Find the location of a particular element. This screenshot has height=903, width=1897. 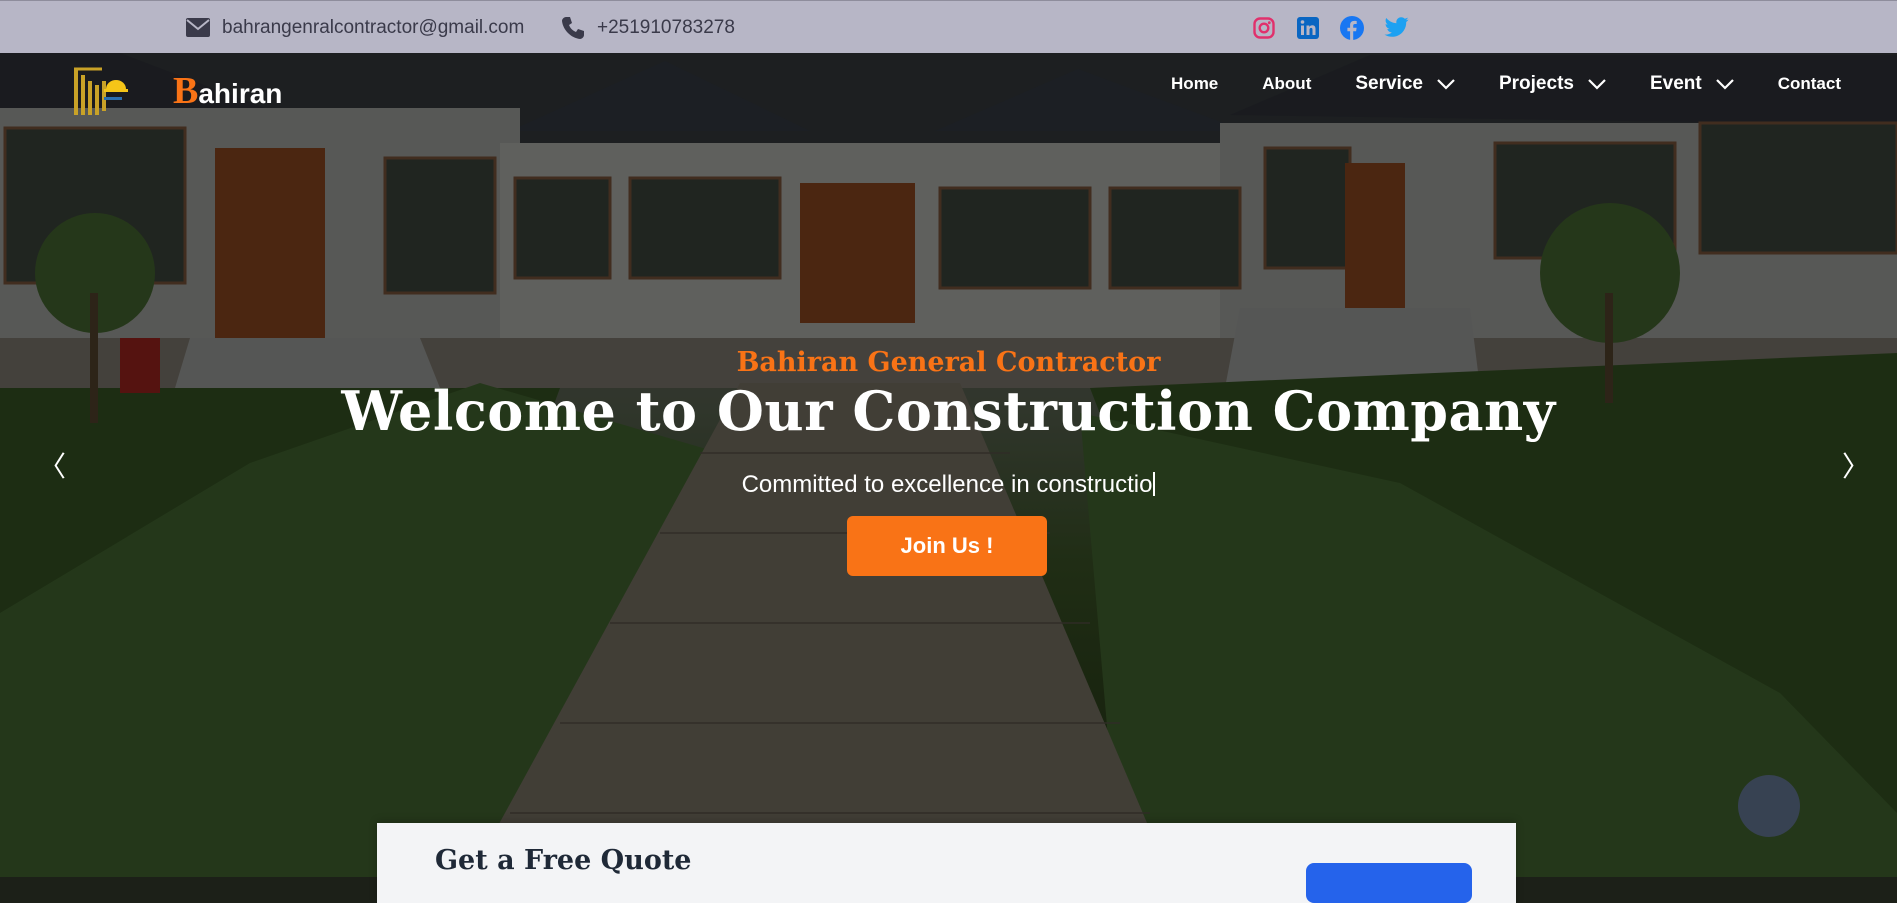

nav-home: Home is located at coordinates (1194, 84).